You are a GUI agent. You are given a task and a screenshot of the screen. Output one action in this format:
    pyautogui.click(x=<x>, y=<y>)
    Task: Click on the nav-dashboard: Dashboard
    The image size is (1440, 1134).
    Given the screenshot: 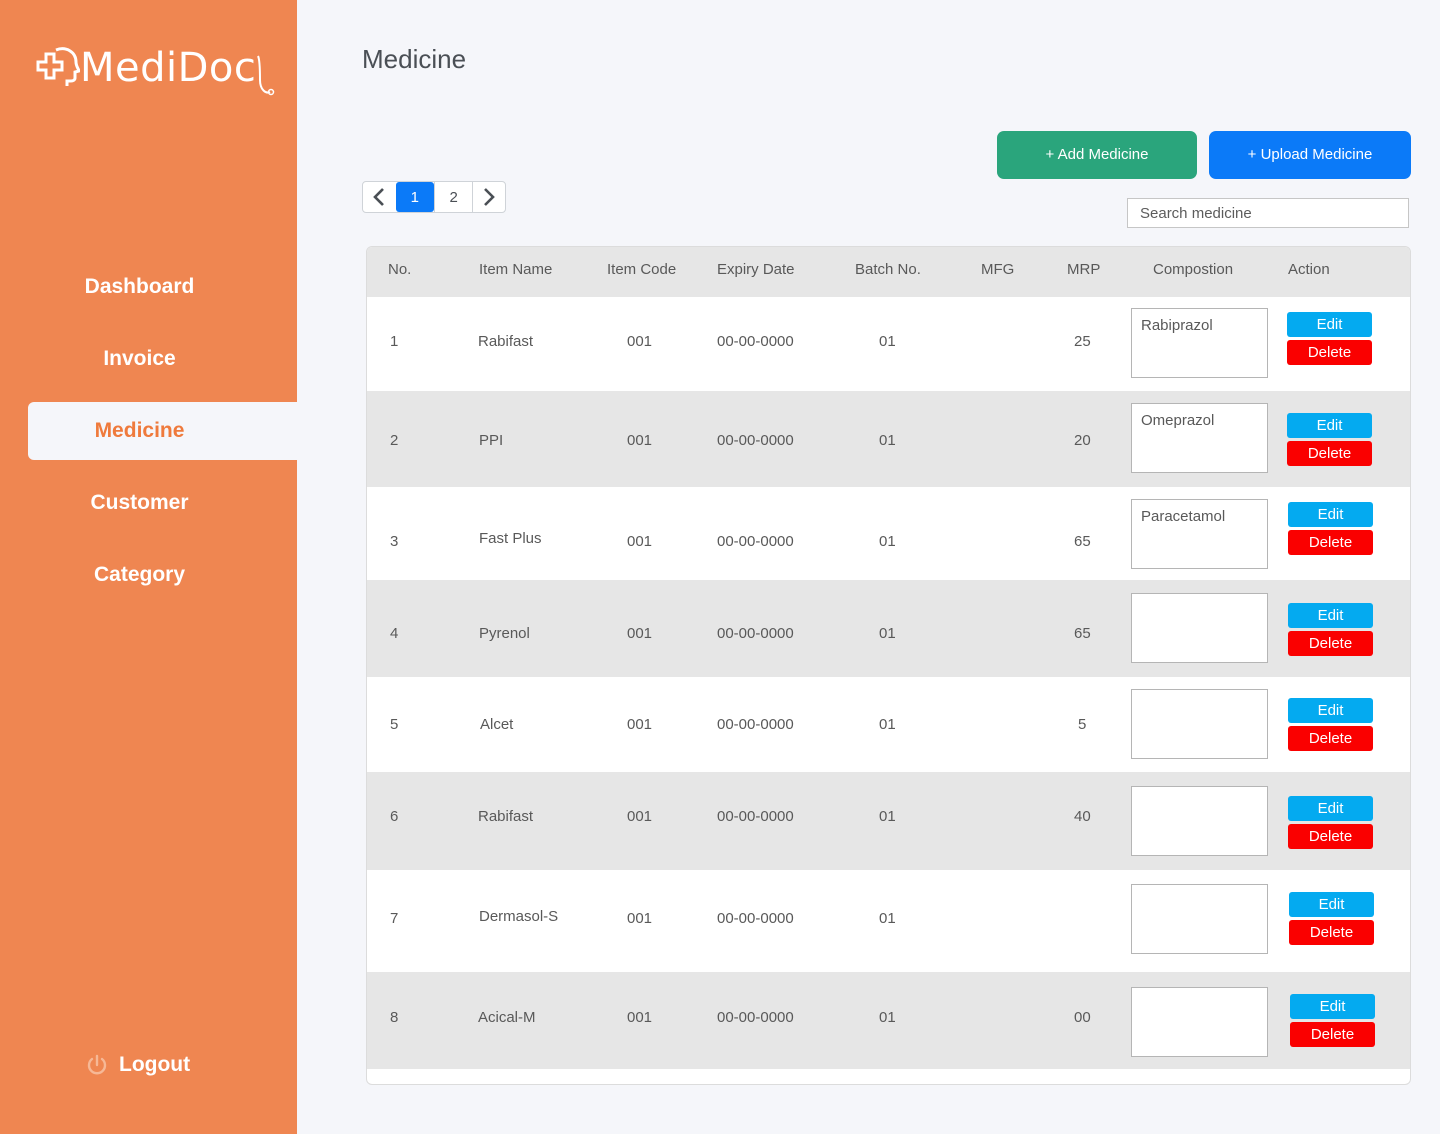 What is the action you would take?
    pyautogui.click(x=162, y=287)
    